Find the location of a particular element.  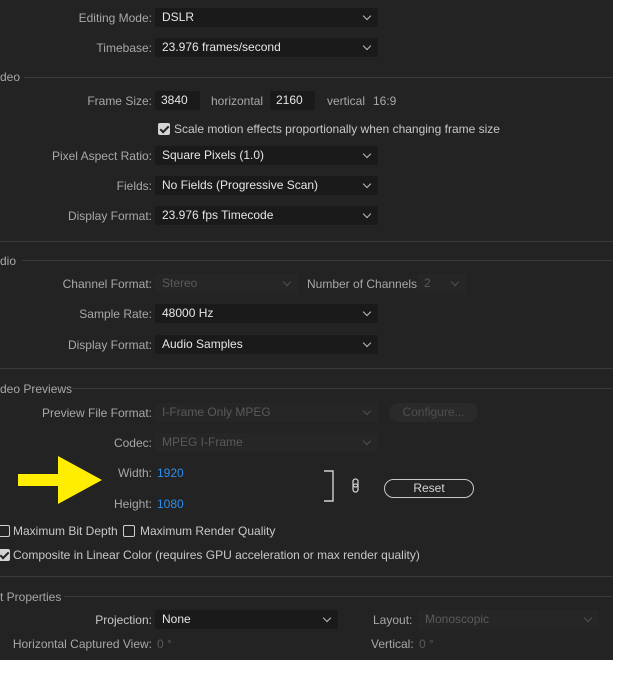

audio-section-title: dio is located at coordinates (8, 261).